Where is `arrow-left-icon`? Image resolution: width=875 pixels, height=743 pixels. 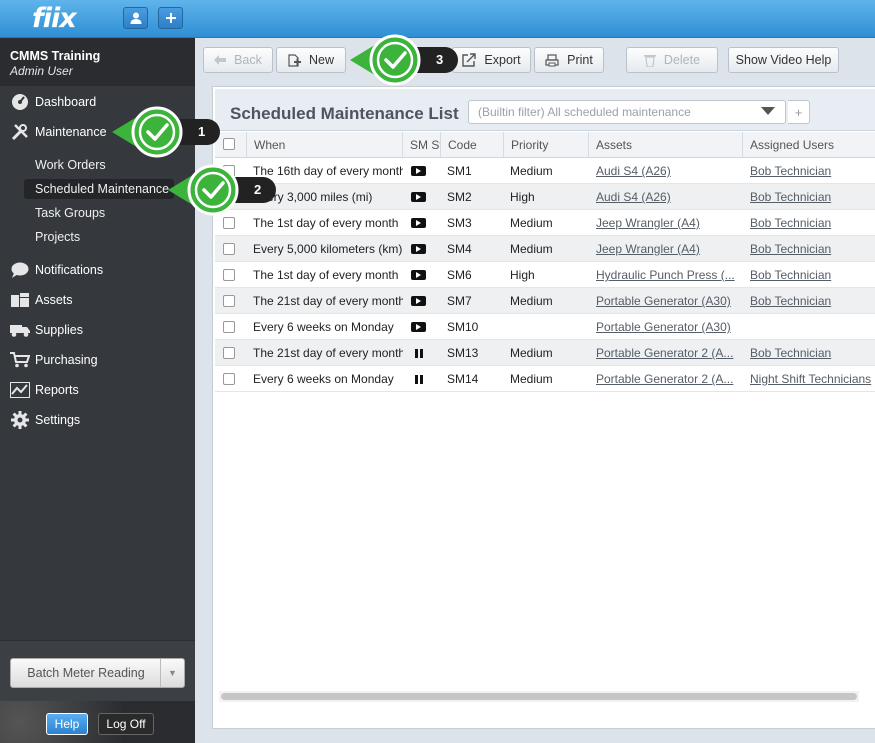
arrow-left-icon is located at coordinates (220, 60).